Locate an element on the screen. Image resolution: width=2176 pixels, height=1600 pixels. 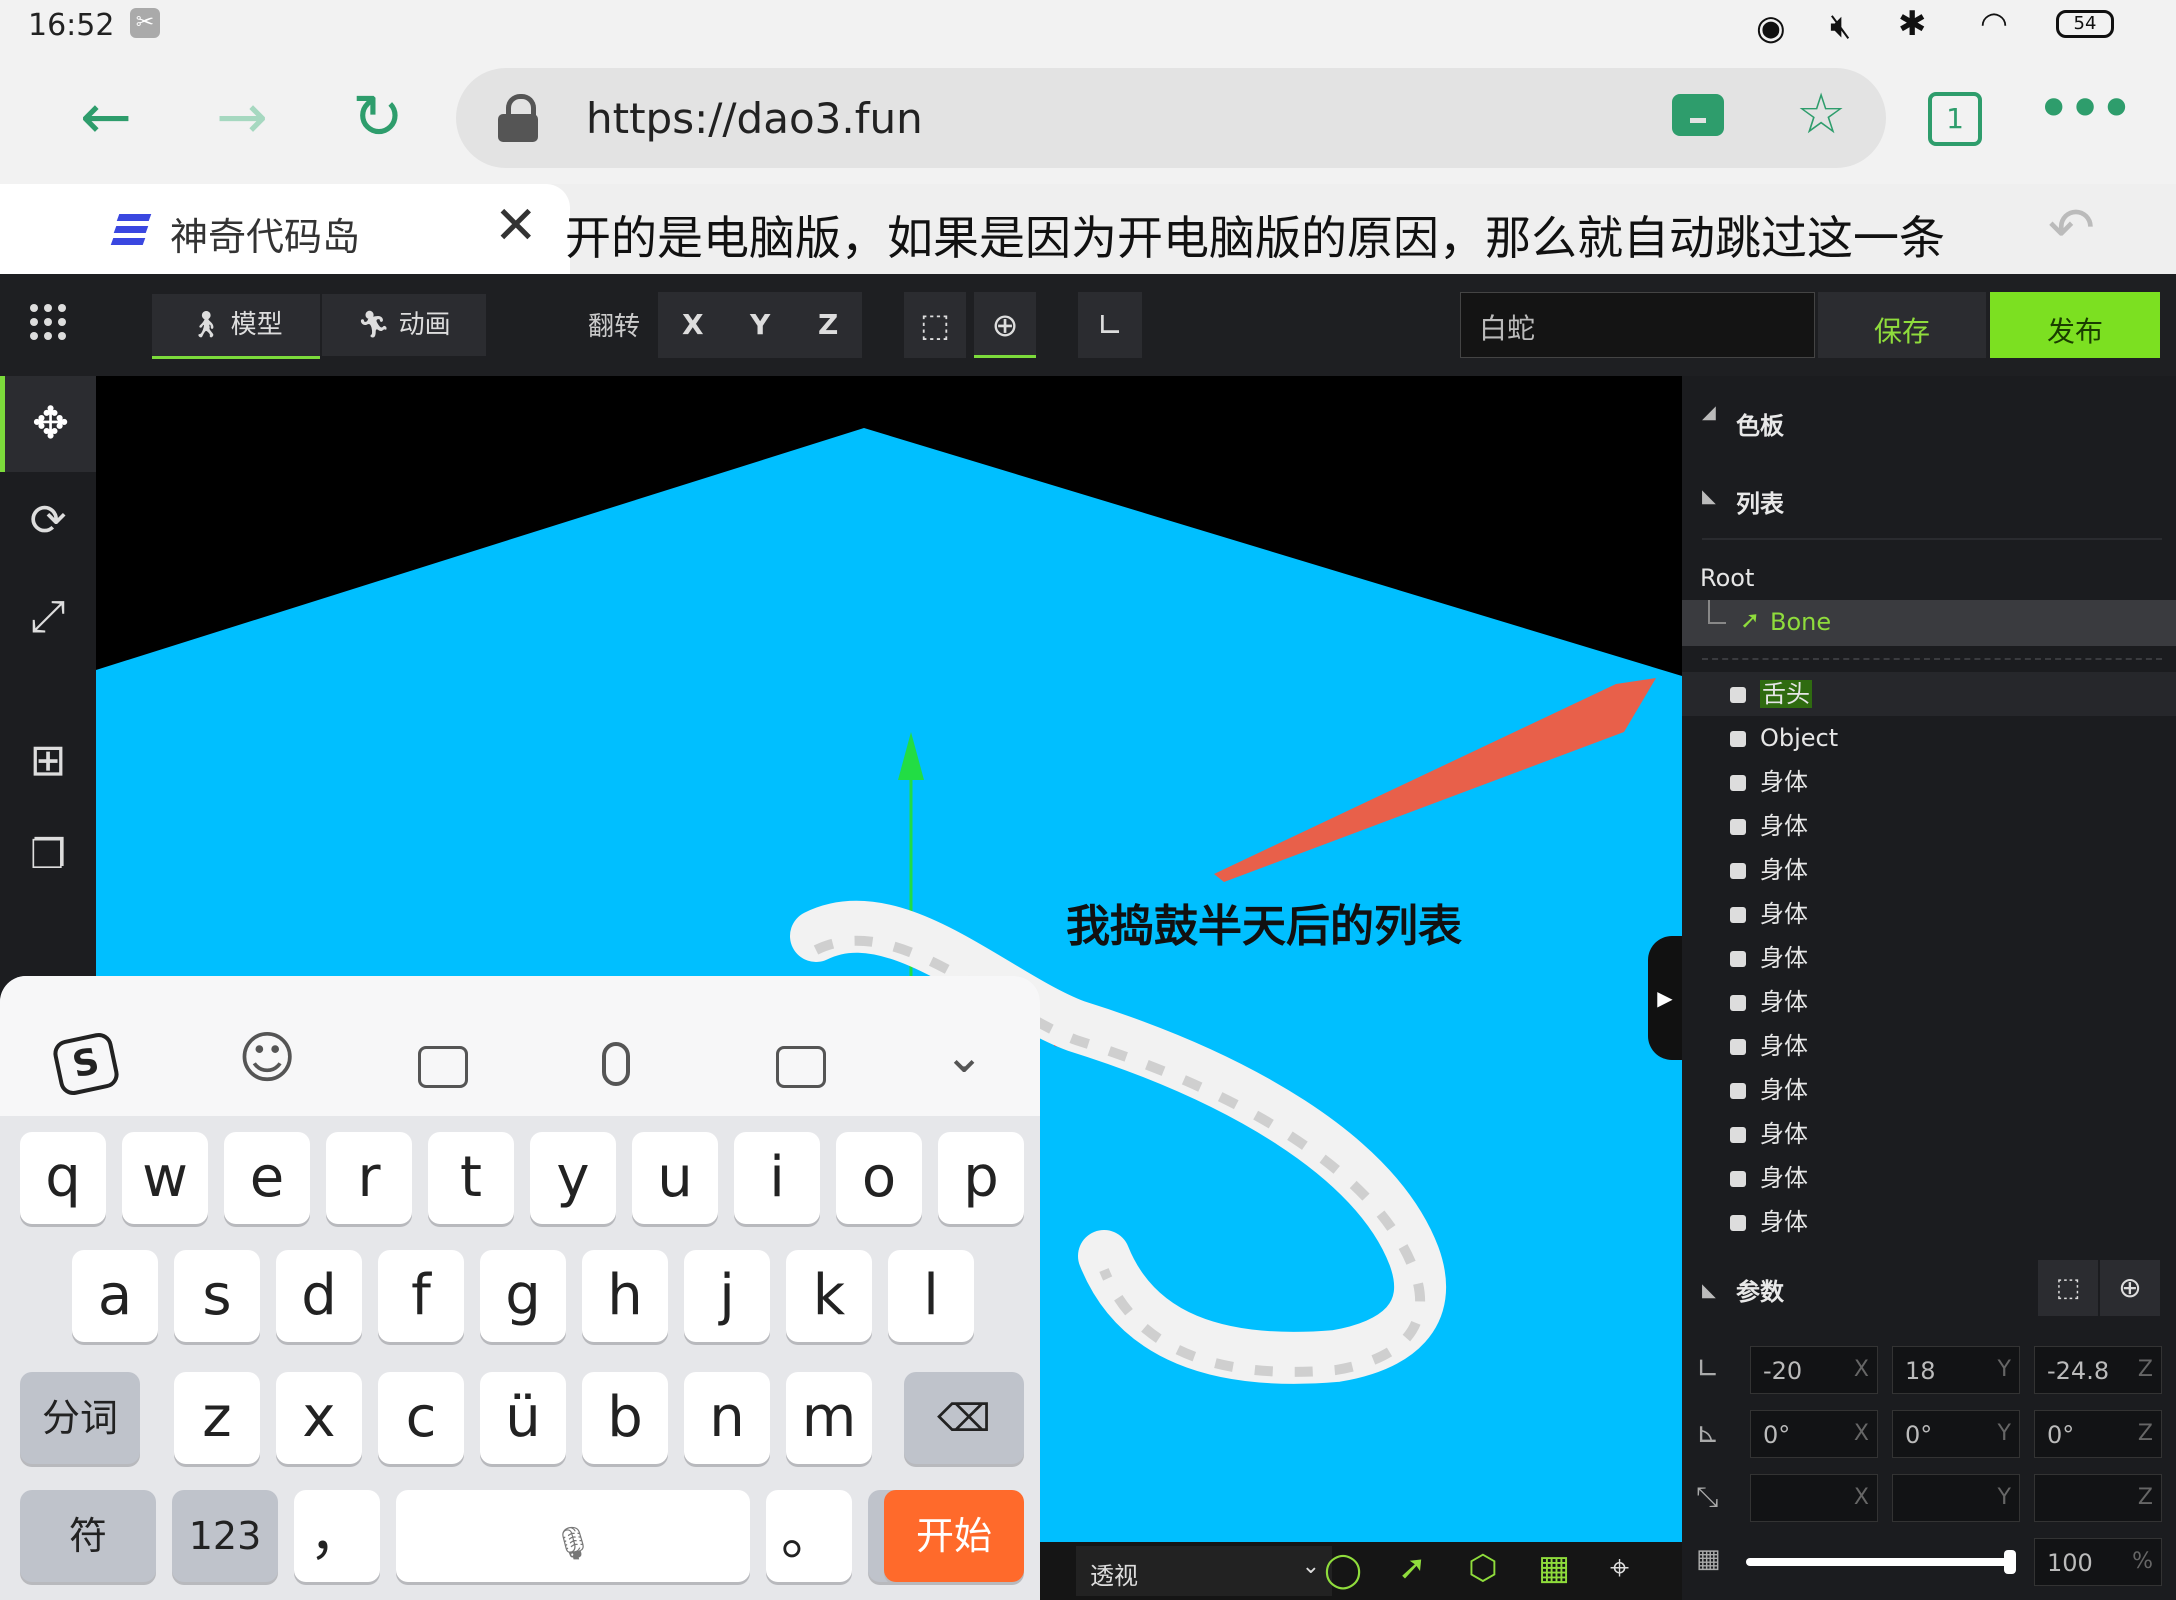
list-item: Object is located at coordinates (1929, 738).